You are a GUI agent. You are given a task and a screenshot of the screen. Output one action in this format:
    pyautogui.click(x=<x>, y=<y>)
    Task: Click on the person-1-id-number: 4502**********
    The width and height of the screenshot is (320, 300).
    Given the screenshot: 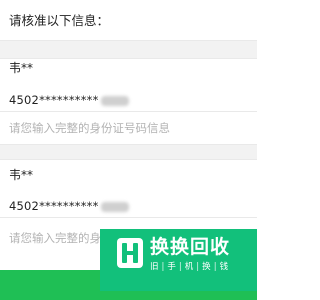 What is the action you would take?
    pyautogui.click(x=128, y=100)
    